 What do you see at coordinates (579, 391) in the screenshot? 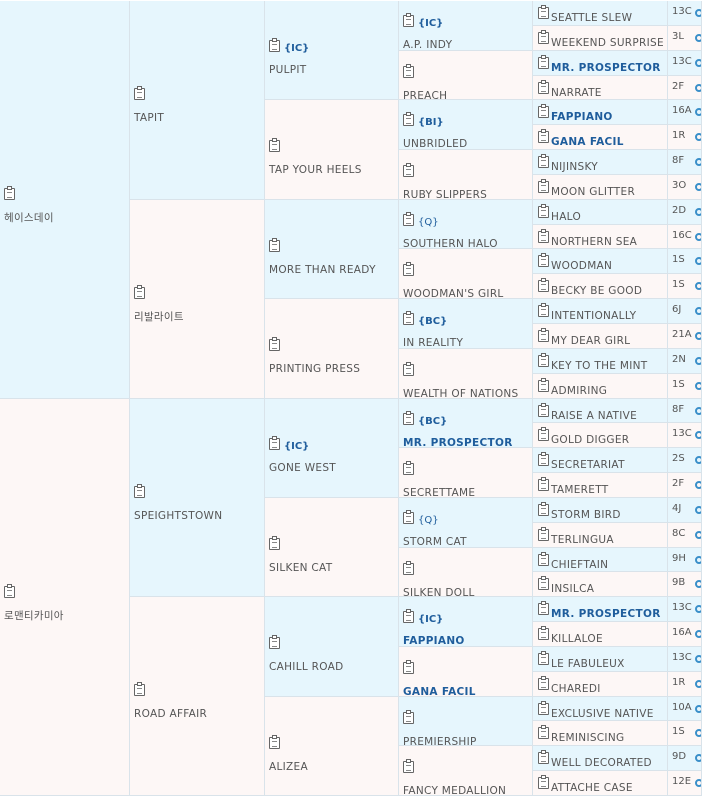
I see `horse-name: ADMIRING` at bounding box center [579, 391].